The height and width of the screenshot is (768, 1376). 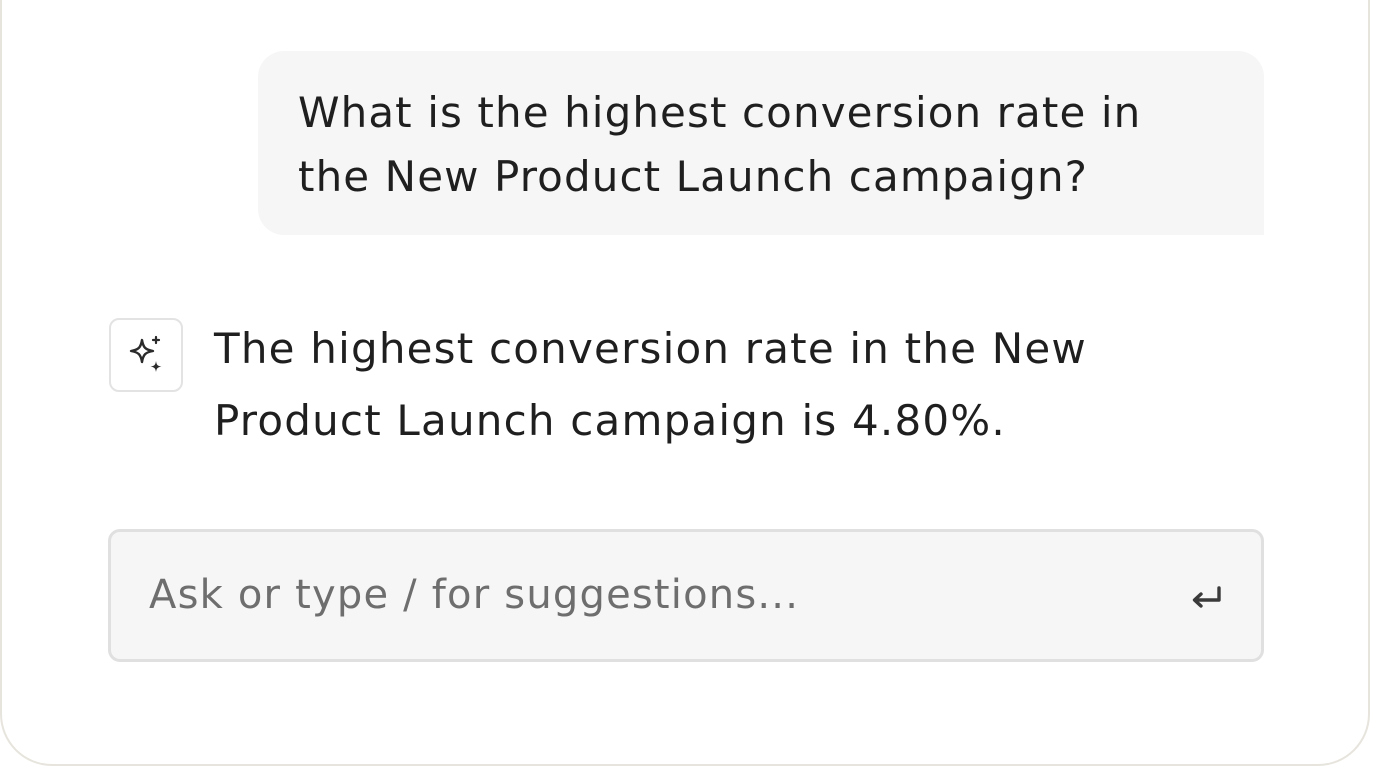 I want to click on chat-input, so click(x=649, y=595).